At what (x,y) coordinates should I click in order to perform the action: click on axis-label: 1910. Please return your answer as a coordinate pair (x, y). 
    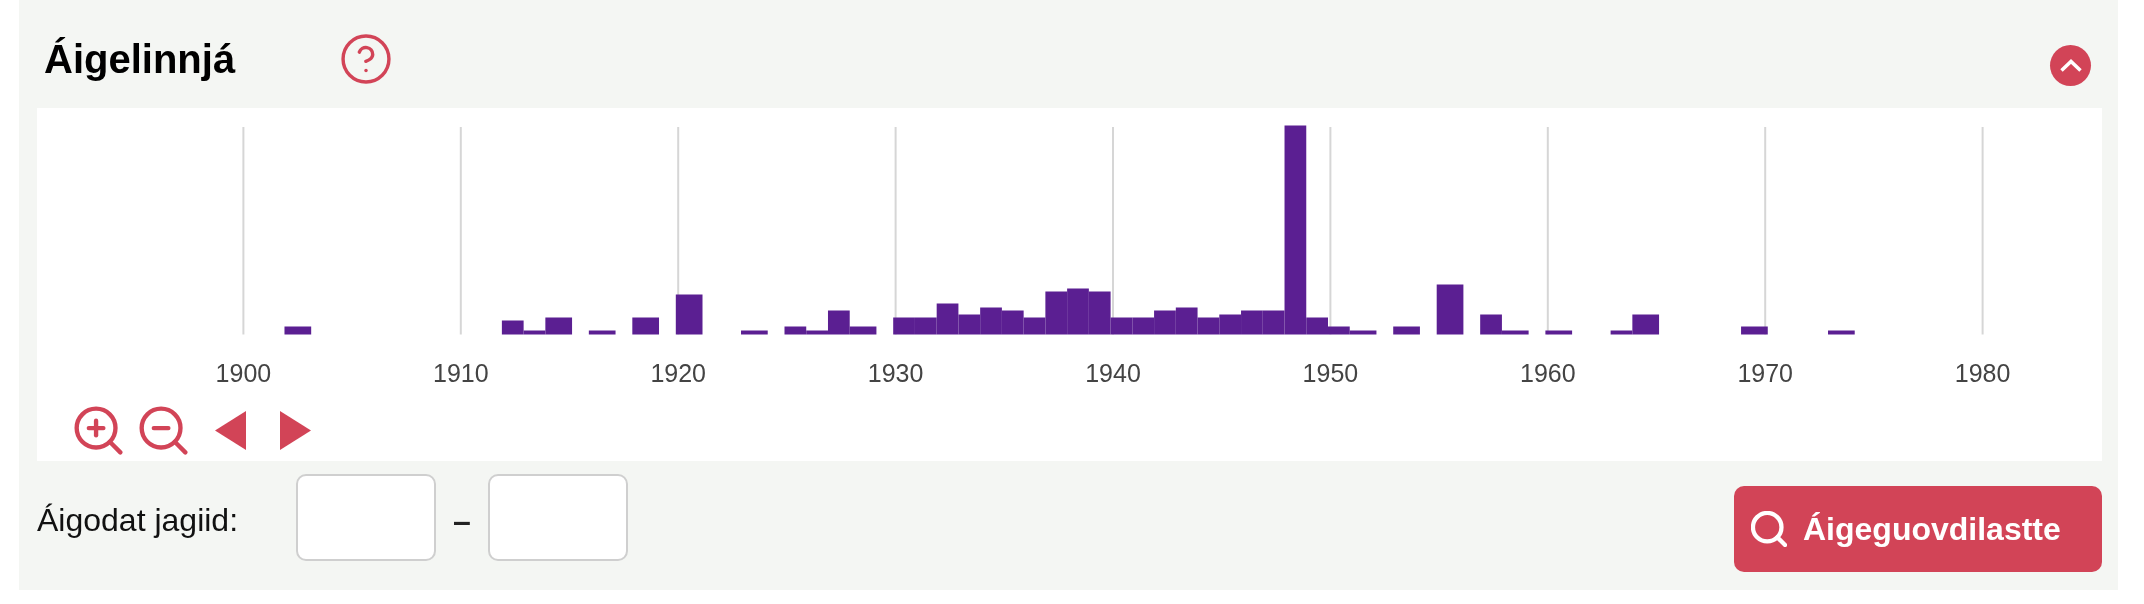
    Looking at the image, I should click on (461, 373).